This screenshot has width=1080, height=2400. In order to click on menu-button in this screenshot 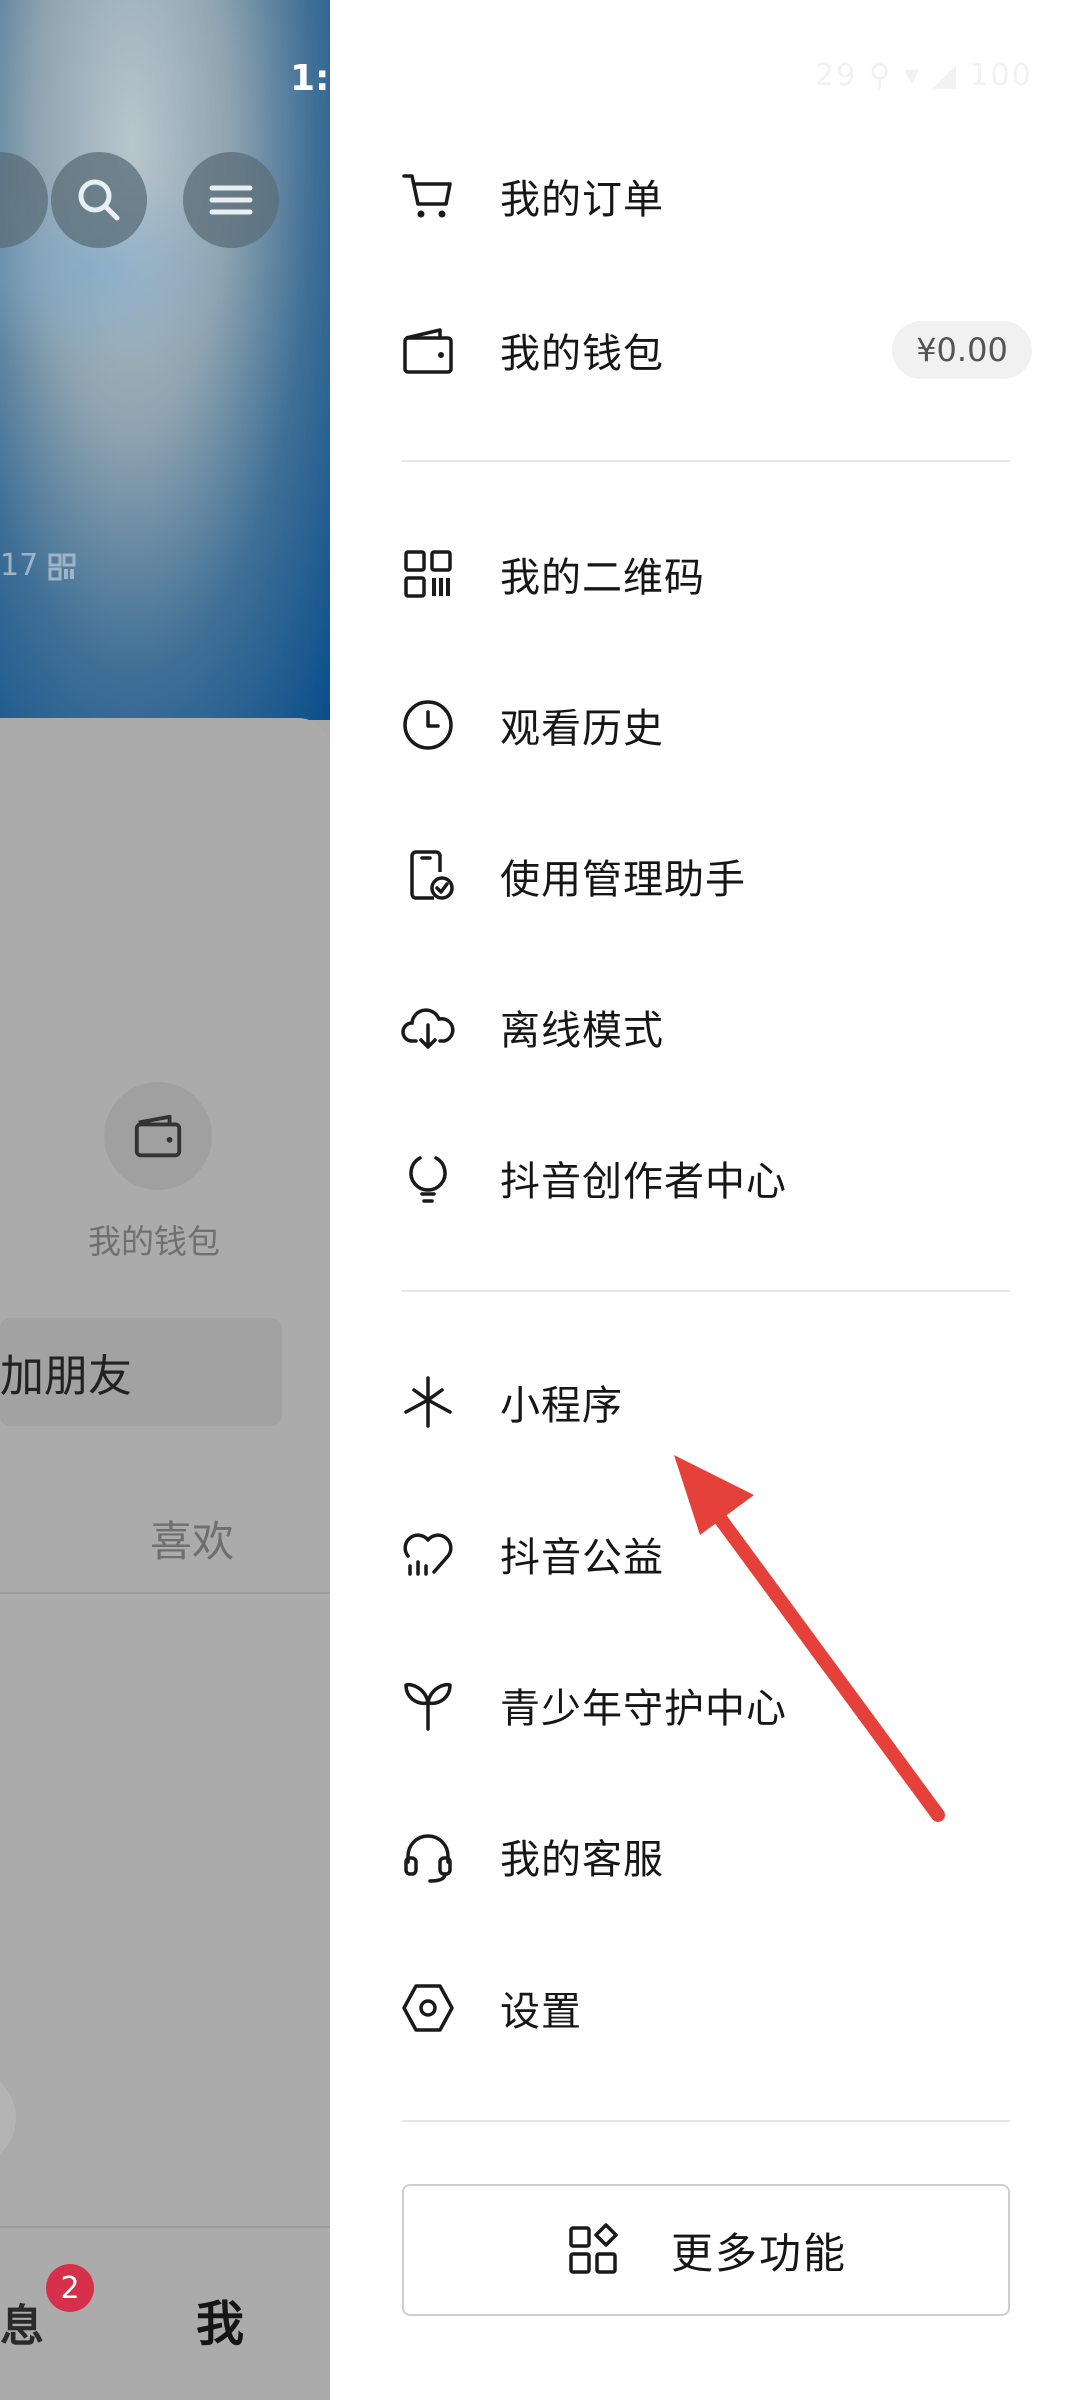, I will do `click(231, 200)`.